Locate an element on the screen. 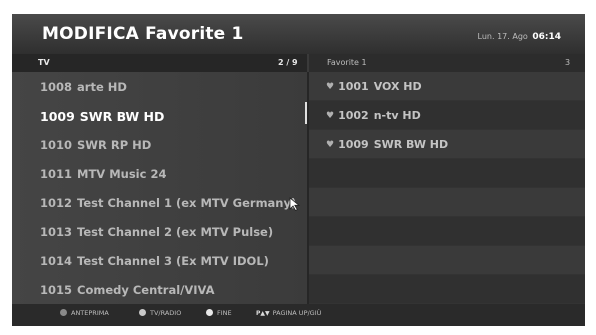 This screenshot has height=335, width=596. legend-item: TV/RADIO is located at coordinates (160, 313).